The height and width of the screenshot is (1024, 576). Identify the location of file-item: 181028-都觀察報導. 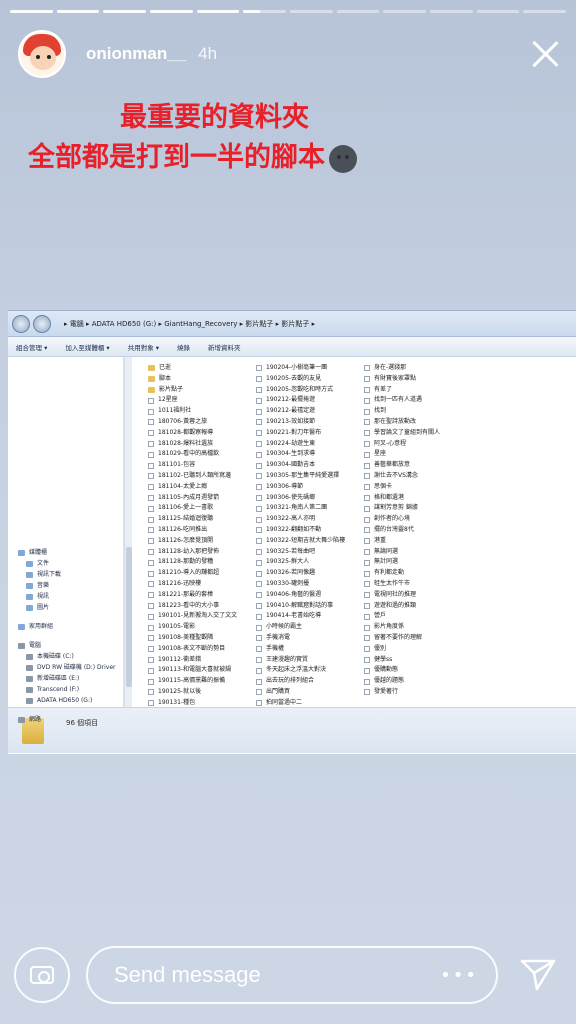
(196, 433).